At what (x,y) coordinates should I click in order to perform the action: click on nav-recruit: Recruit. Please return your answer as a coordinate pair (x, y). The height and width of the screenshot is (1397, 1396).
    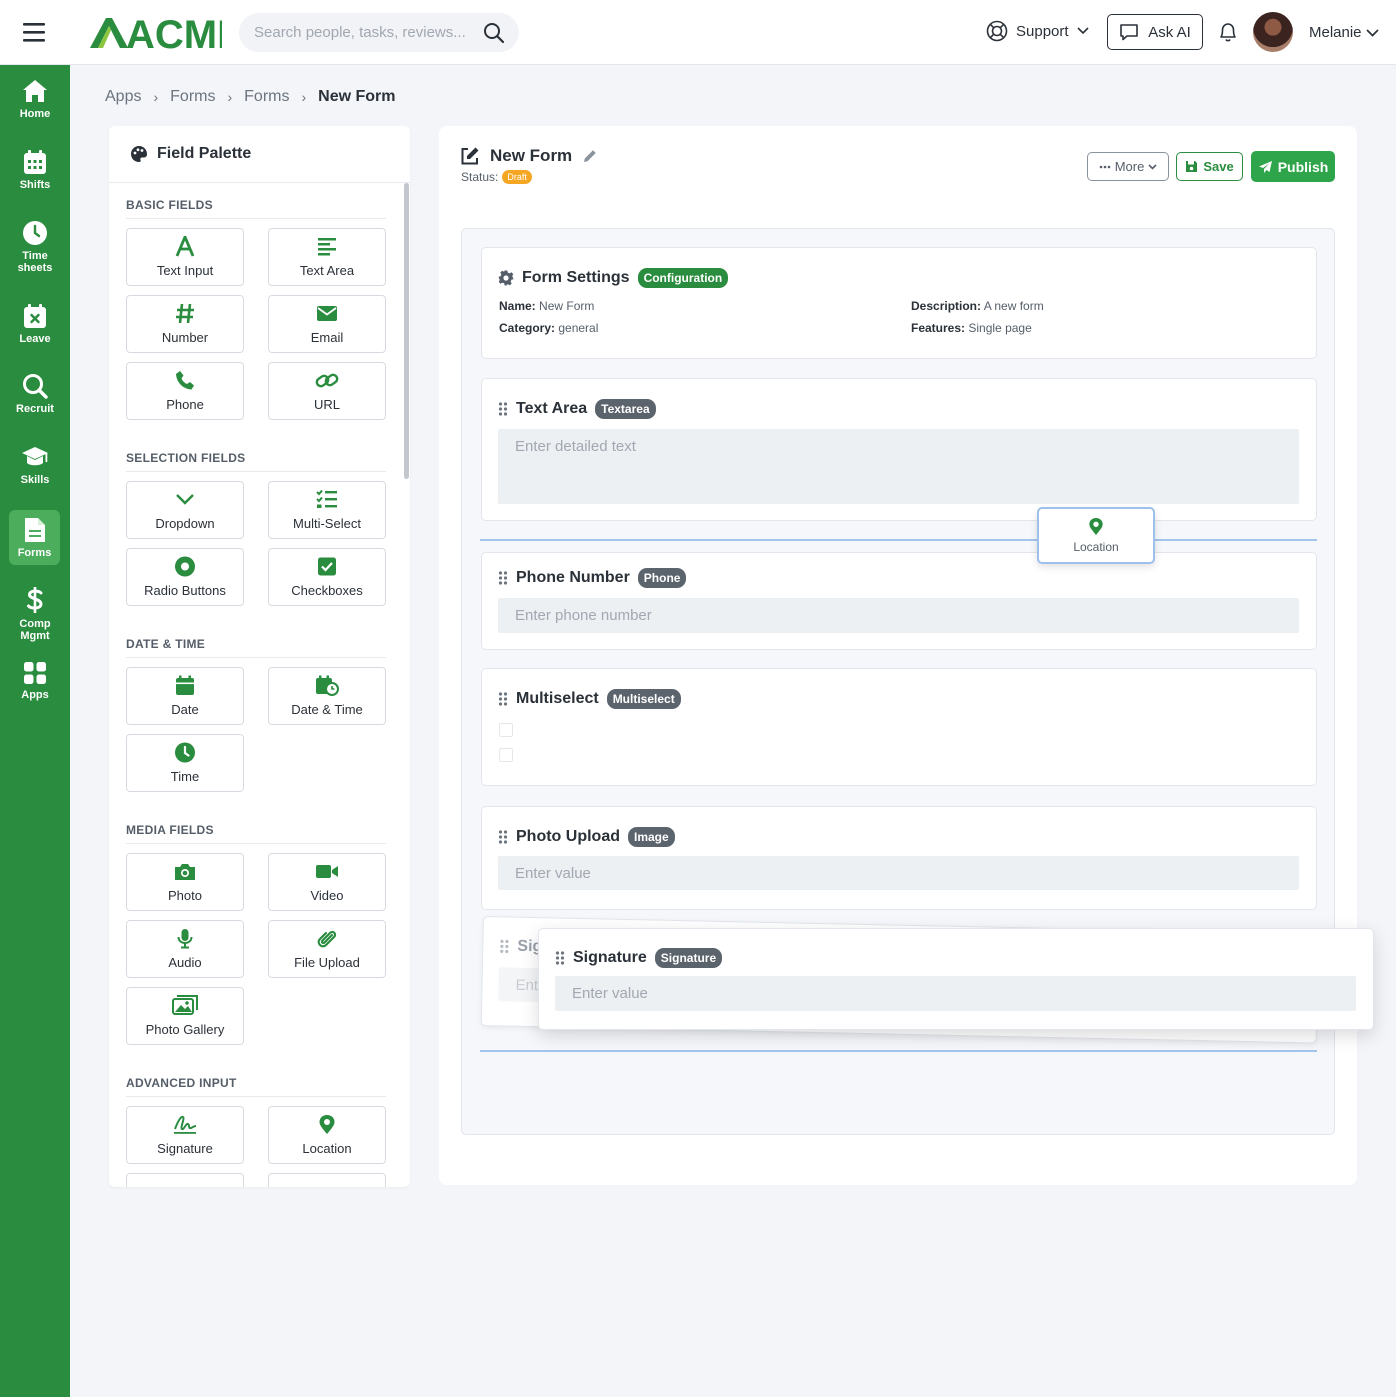
    Looking at the image, I should click on (35, 394).